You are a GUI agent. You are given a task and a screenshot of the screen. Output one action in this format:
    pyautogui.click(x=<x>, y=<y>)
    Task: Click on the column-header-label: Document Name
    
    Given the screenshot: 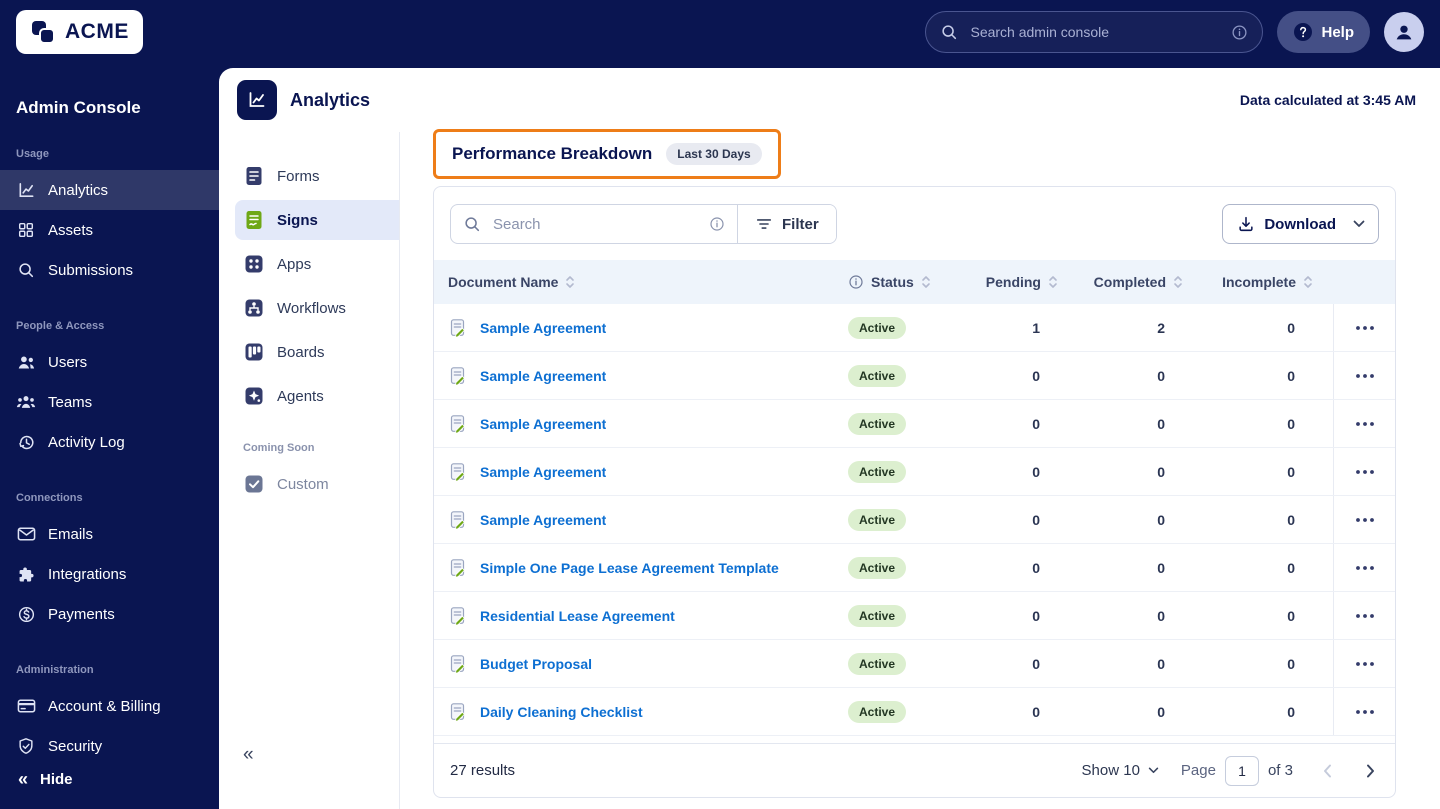 What is the action you would take?
    pyautogui.click(x=503, y=282)
    